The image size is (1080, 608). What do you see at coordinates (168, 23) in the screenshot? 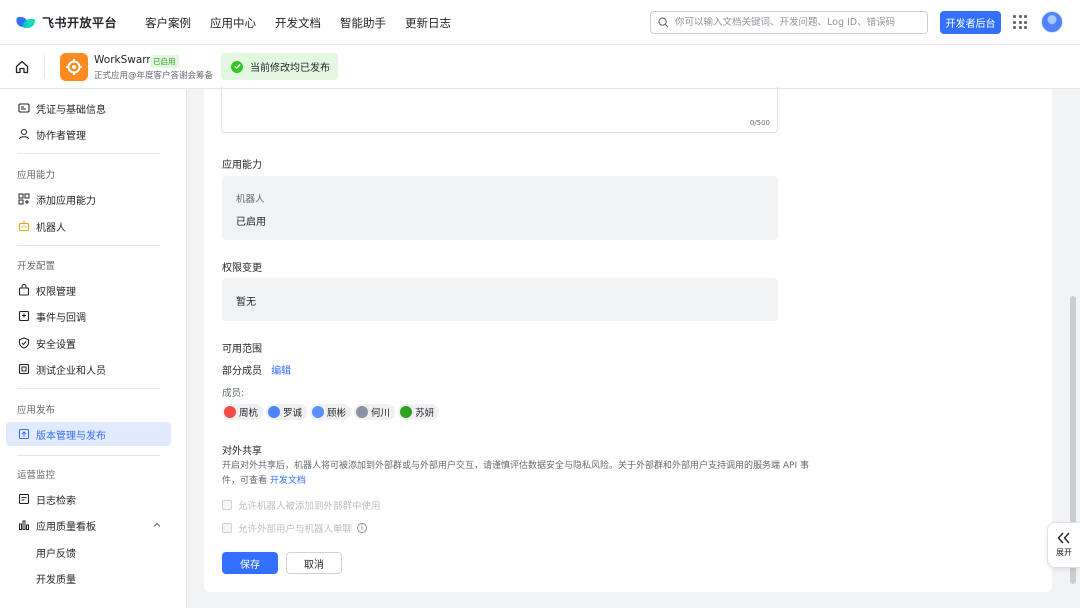
I see `nav-link-cases: 客户案例` at bounding box center [168, 23].